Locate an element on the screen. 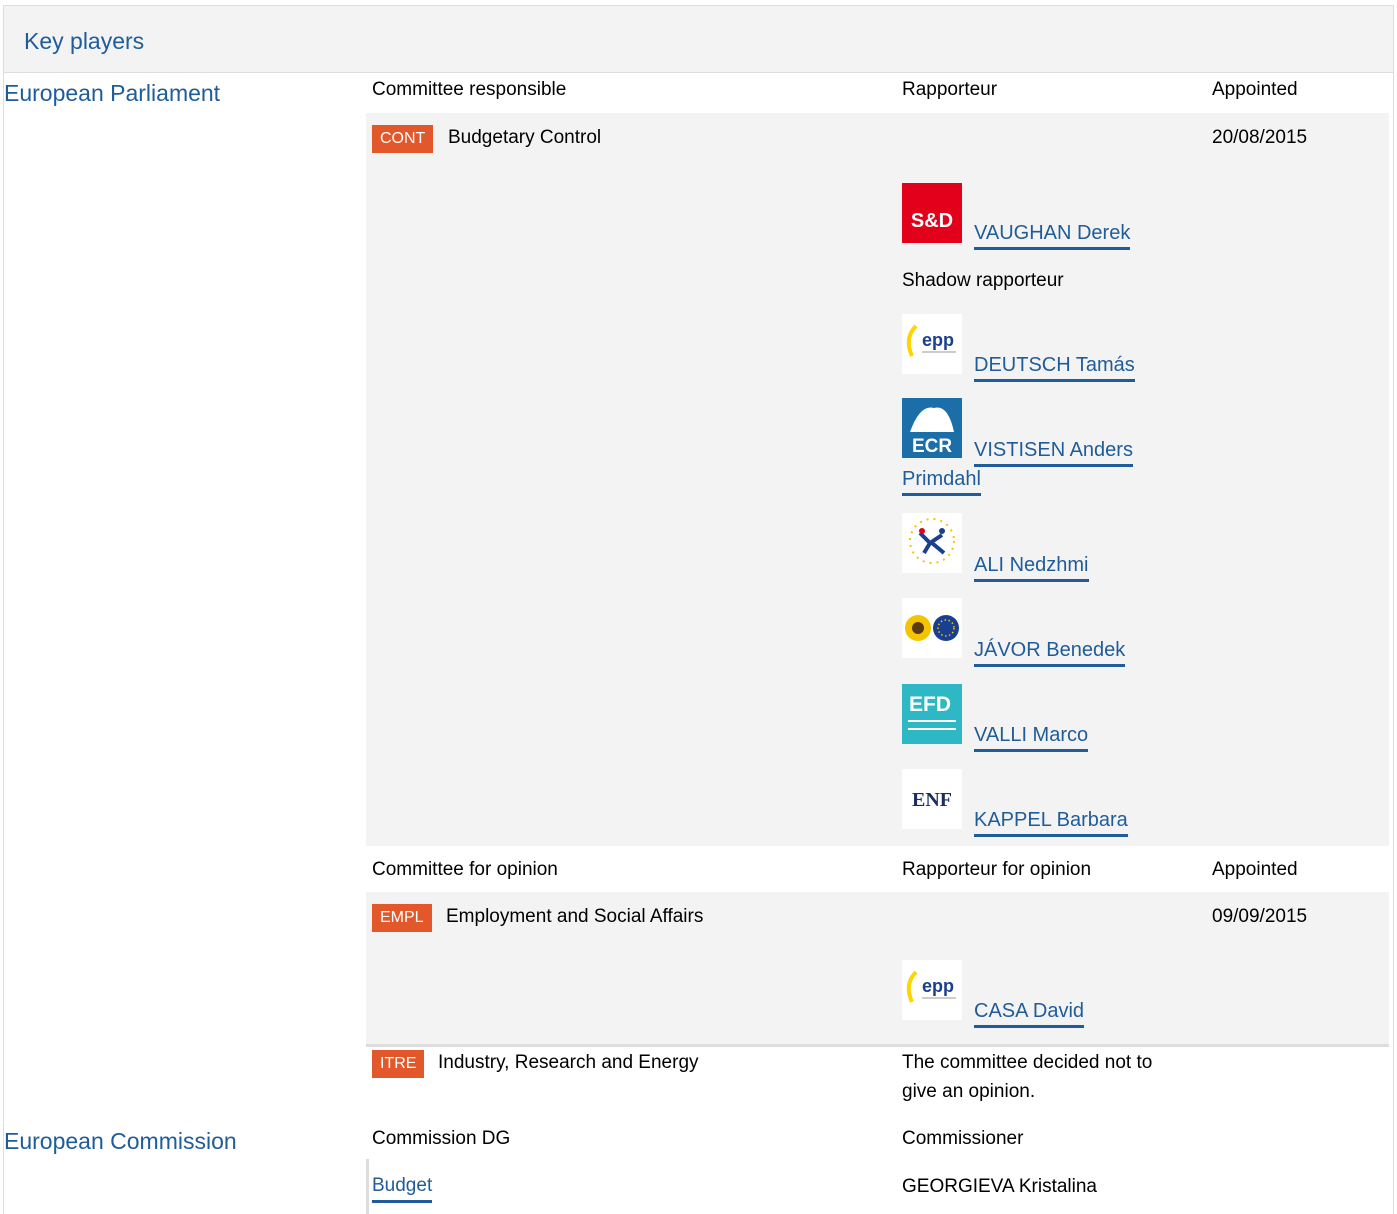 Image resolution: width=1397 pixels, height=1214 pixels. epp-group-logo: epp is located at coordinates (932, 344).